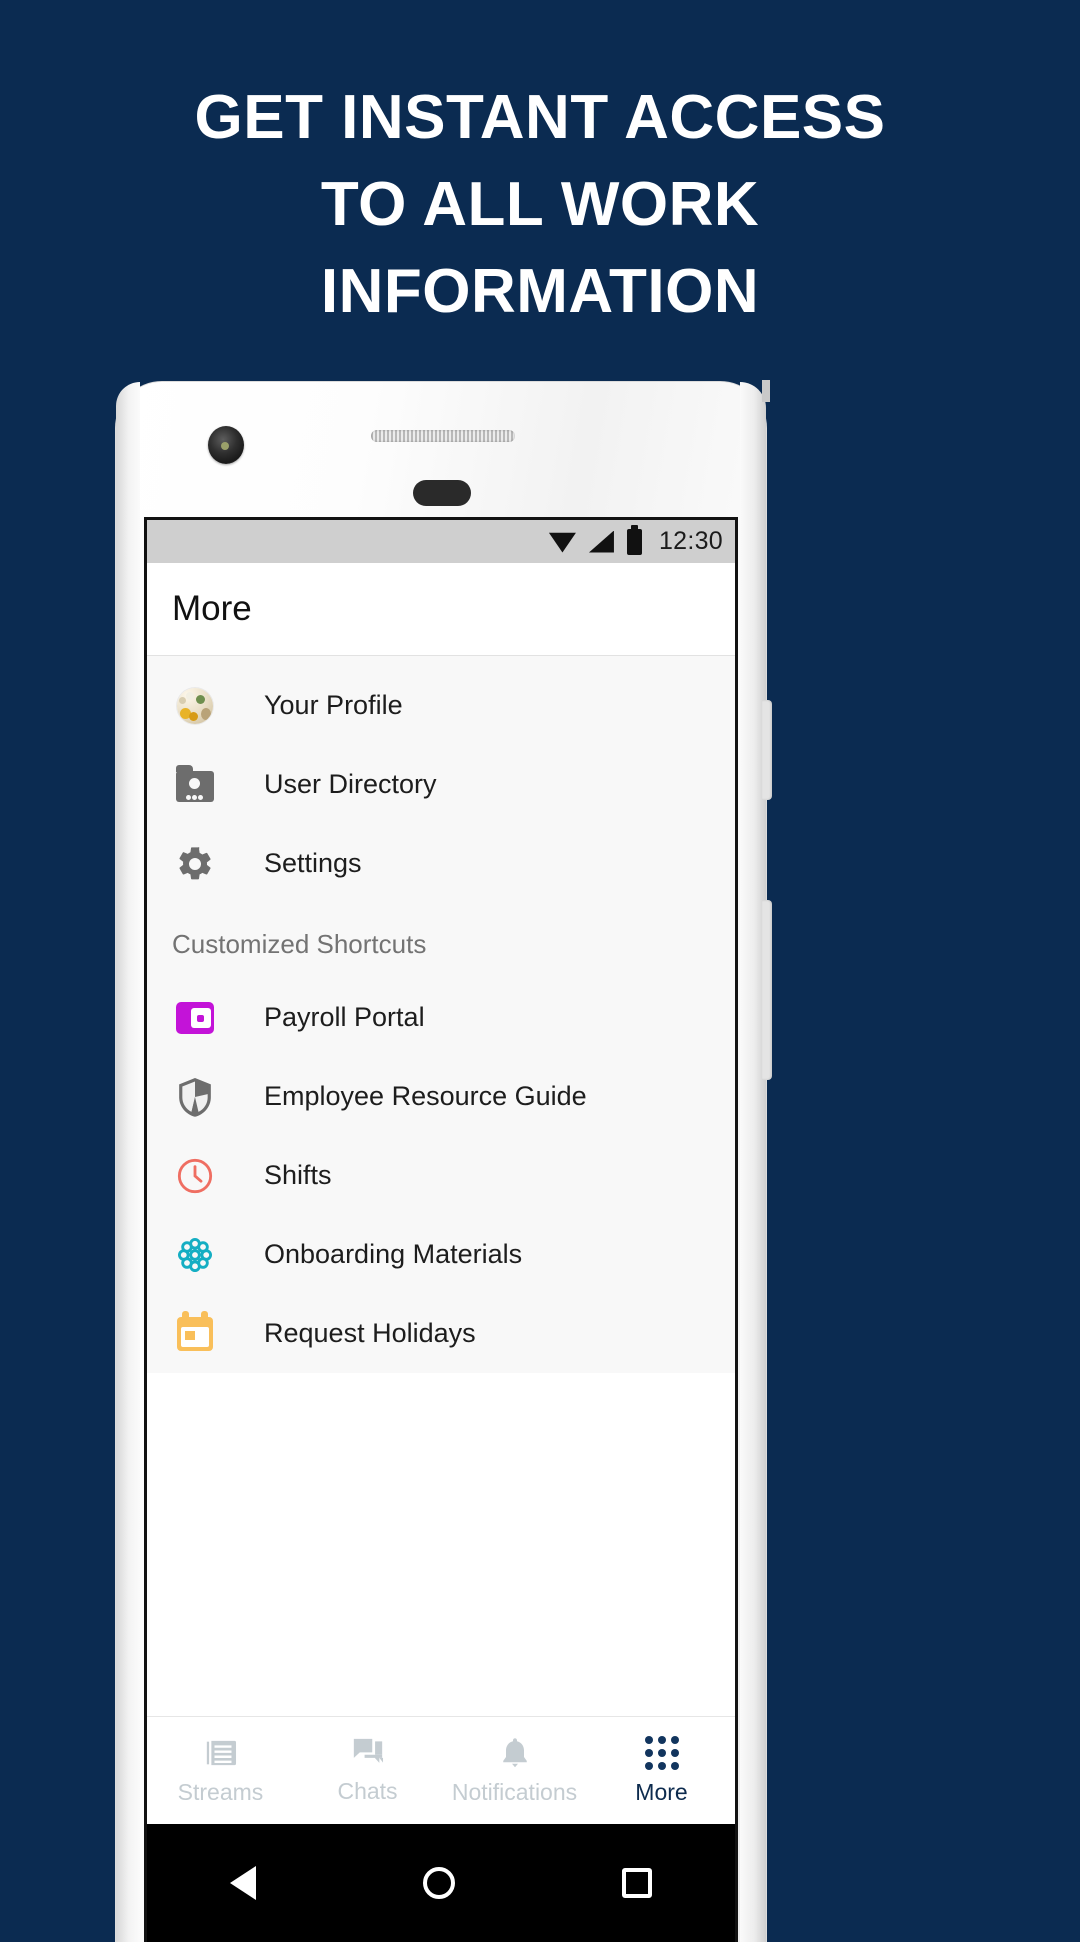 This screenshot has height=1942, width=1080. Describe the element at coordinates (636, 1883) in the screenshot. I see `recents-icon` at that location.